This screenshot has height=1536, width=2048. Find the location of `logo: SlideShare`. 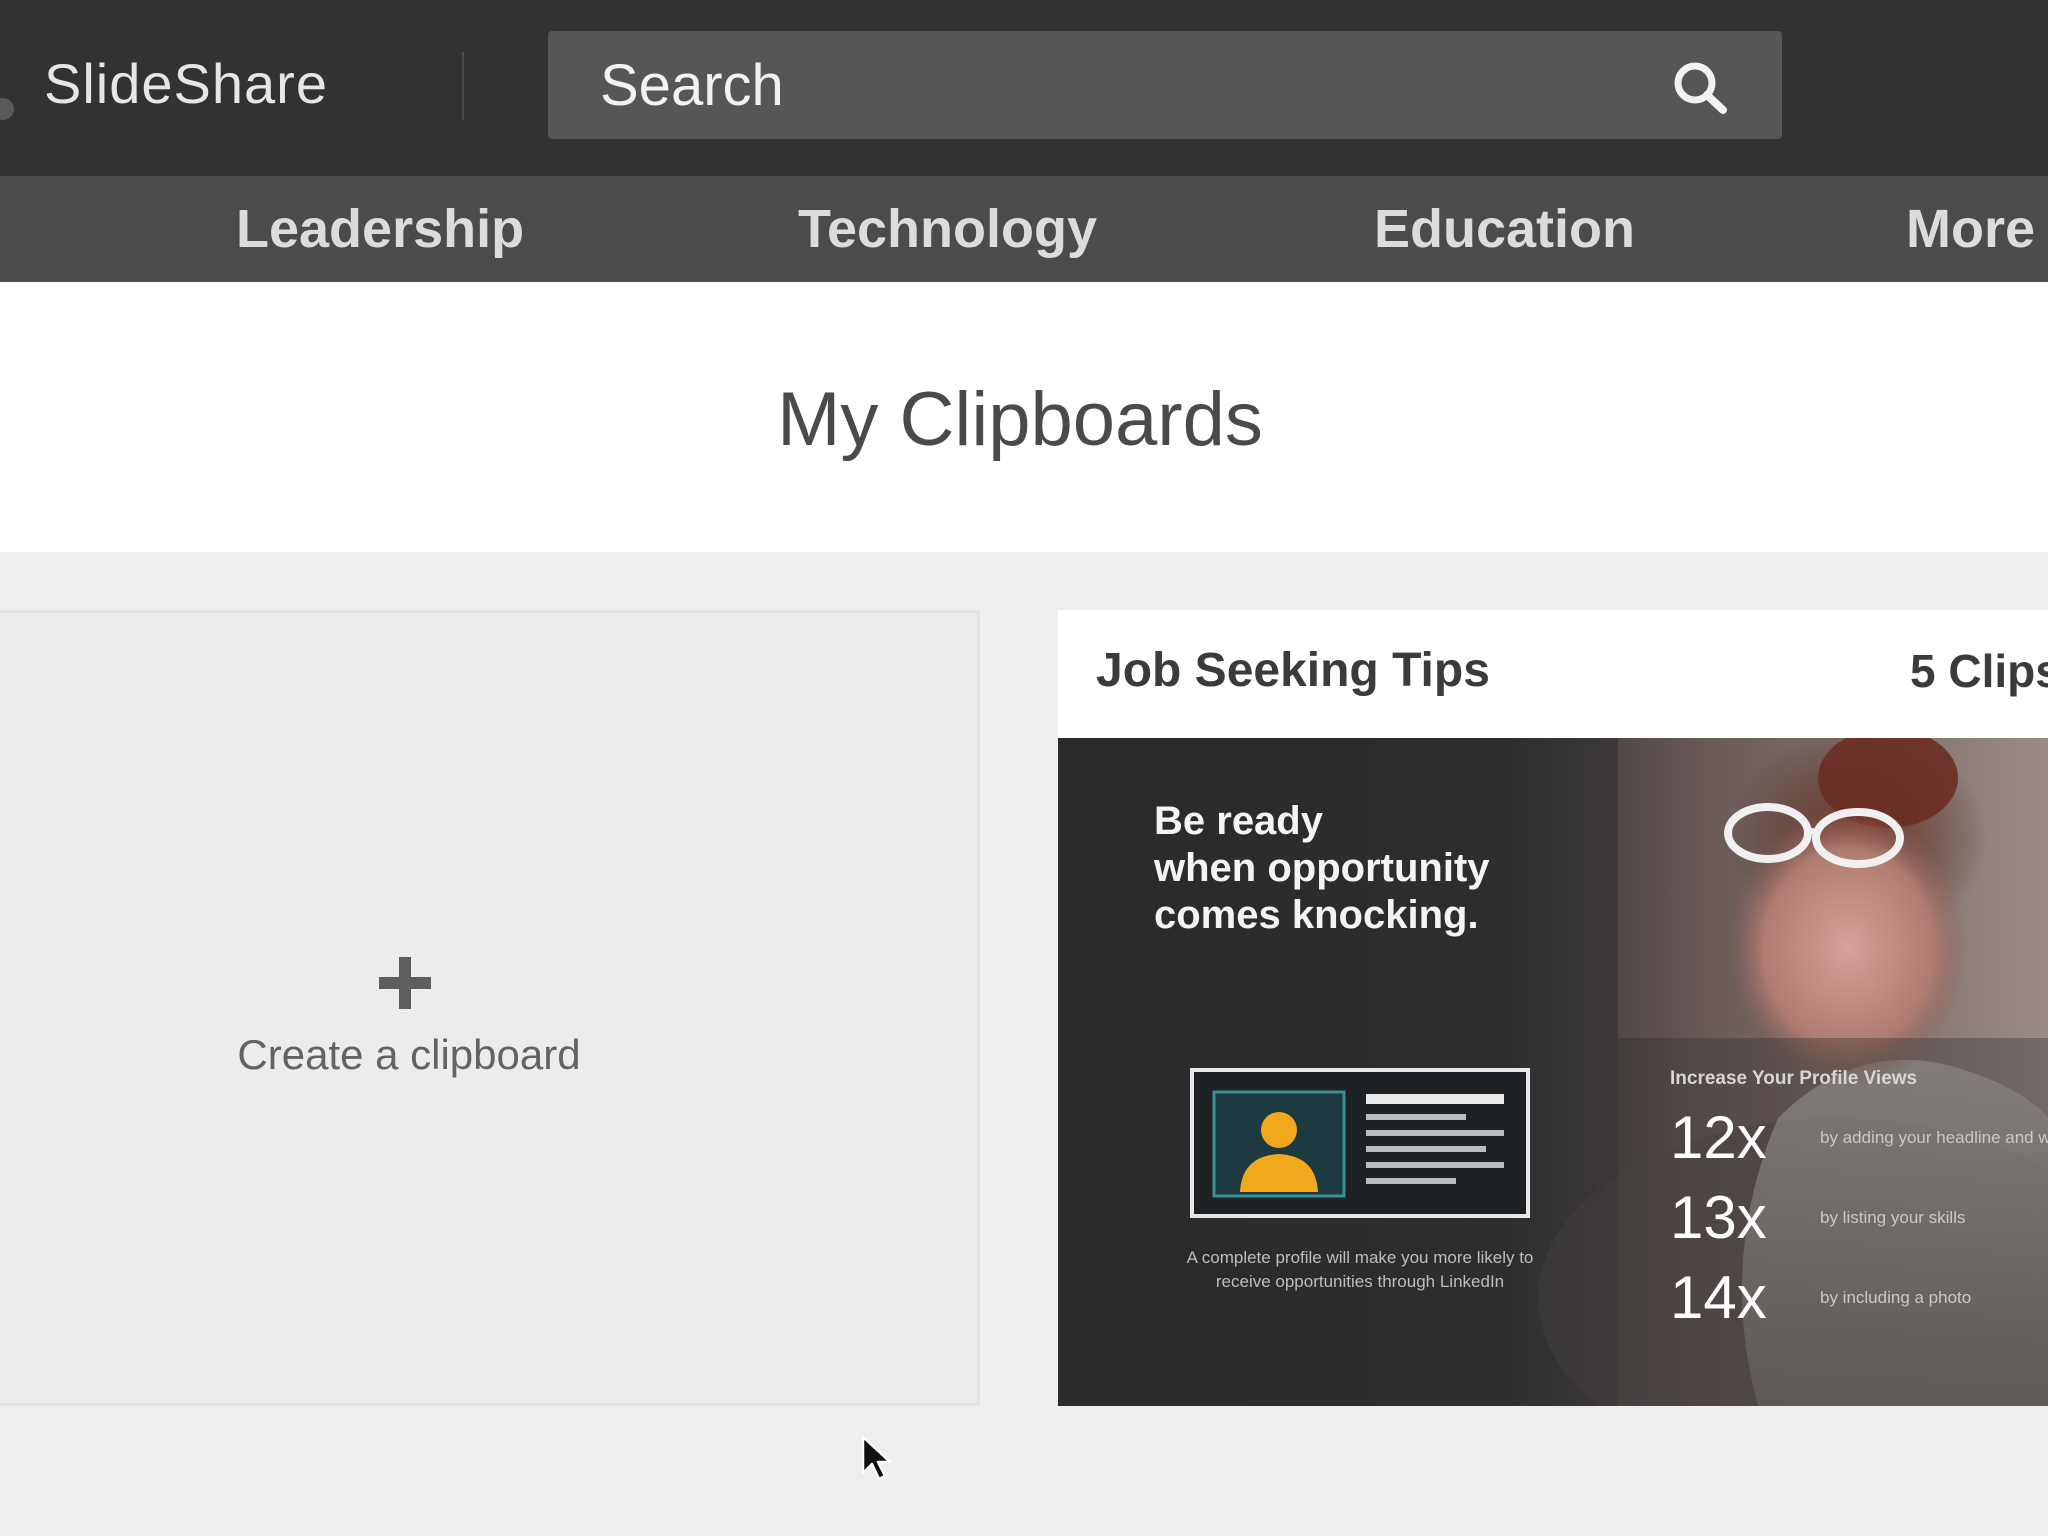

logo: SlideShare is located at coordinates (186, 84).